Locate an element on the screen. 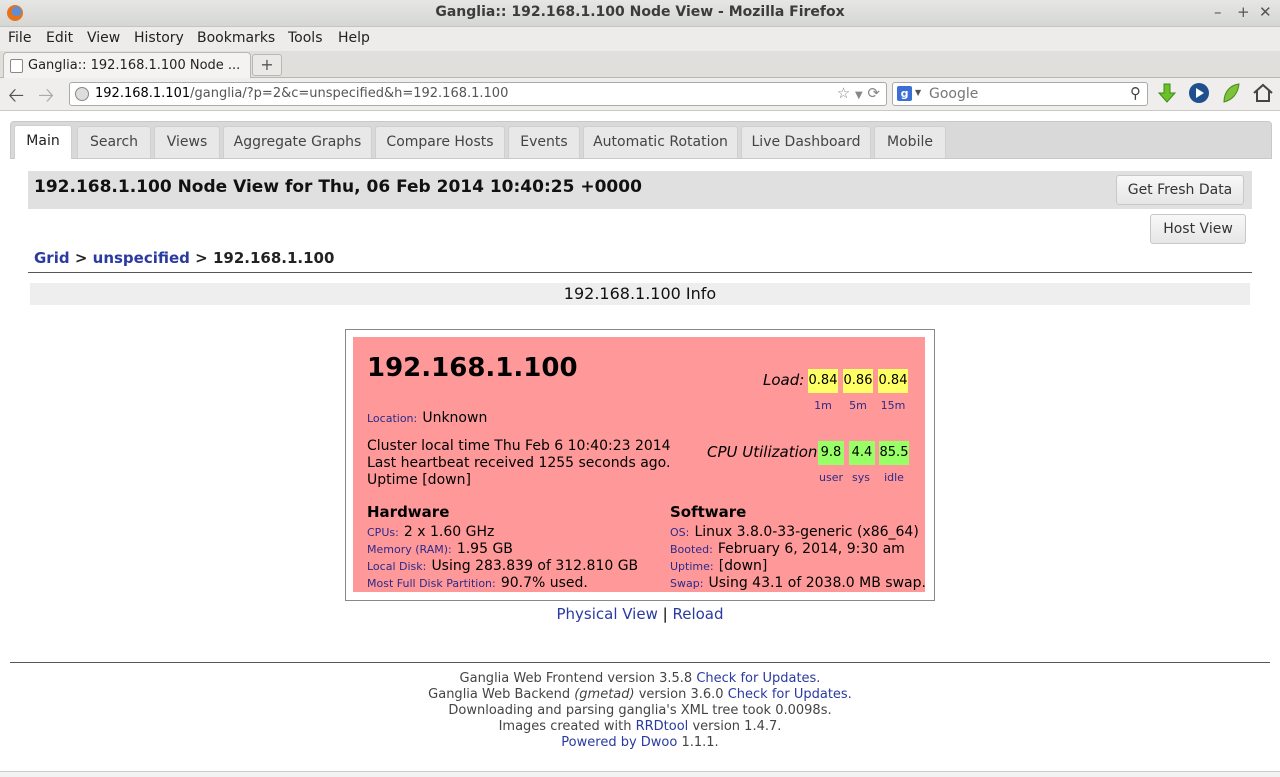 The width and height of the screenshot is (1280, 777). images-created-label: Images created with is located at coordinates (565, 726).